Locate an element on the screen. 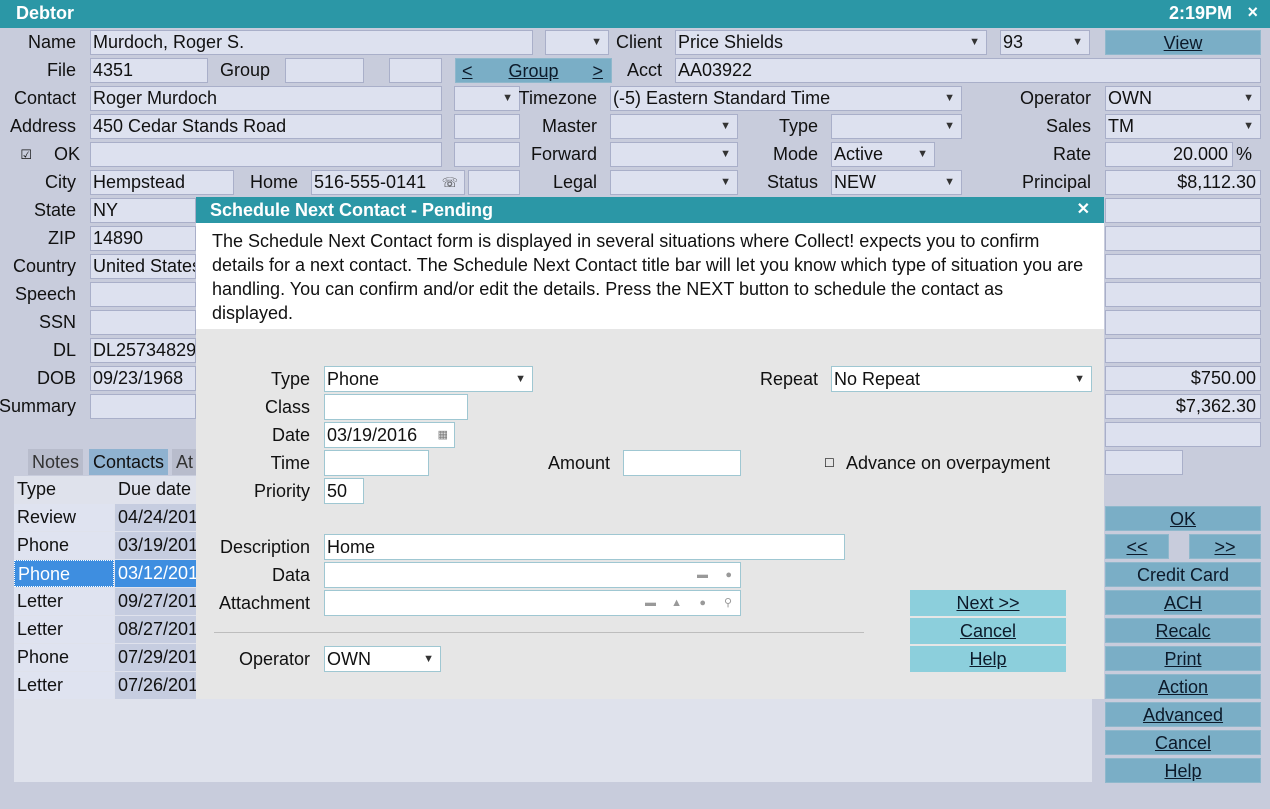 The width and height of the screenshot is (1270, 809). group-field is located at coordinates (324, 70).